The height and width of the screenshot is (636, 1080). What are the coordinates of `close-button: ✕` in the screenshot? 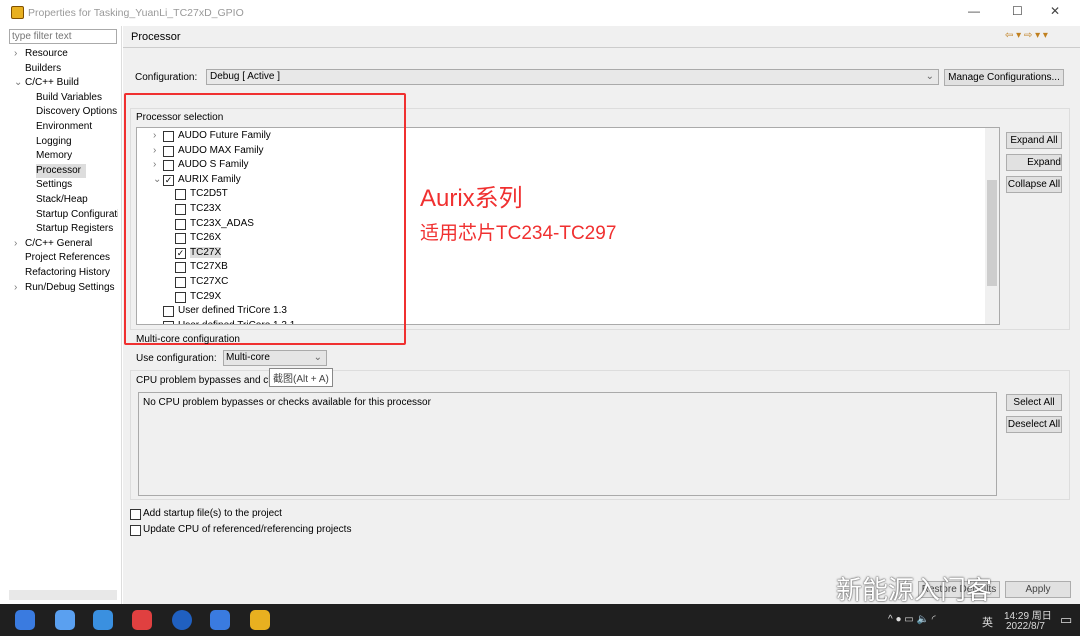 It's located at (1055, 11).